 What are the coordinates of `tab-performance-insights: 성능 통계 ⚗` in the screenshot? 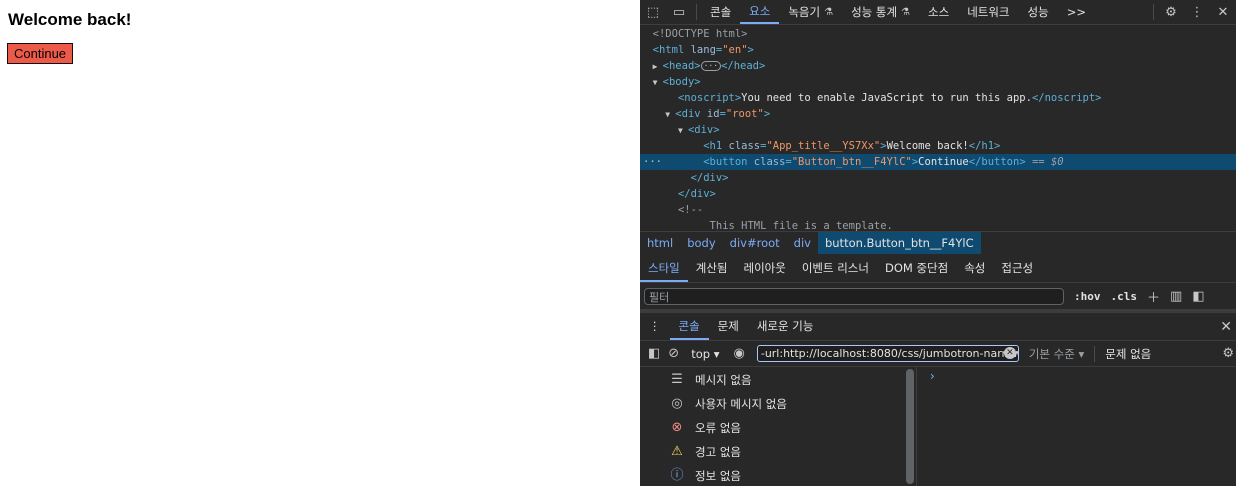 It's located at (880, 12).